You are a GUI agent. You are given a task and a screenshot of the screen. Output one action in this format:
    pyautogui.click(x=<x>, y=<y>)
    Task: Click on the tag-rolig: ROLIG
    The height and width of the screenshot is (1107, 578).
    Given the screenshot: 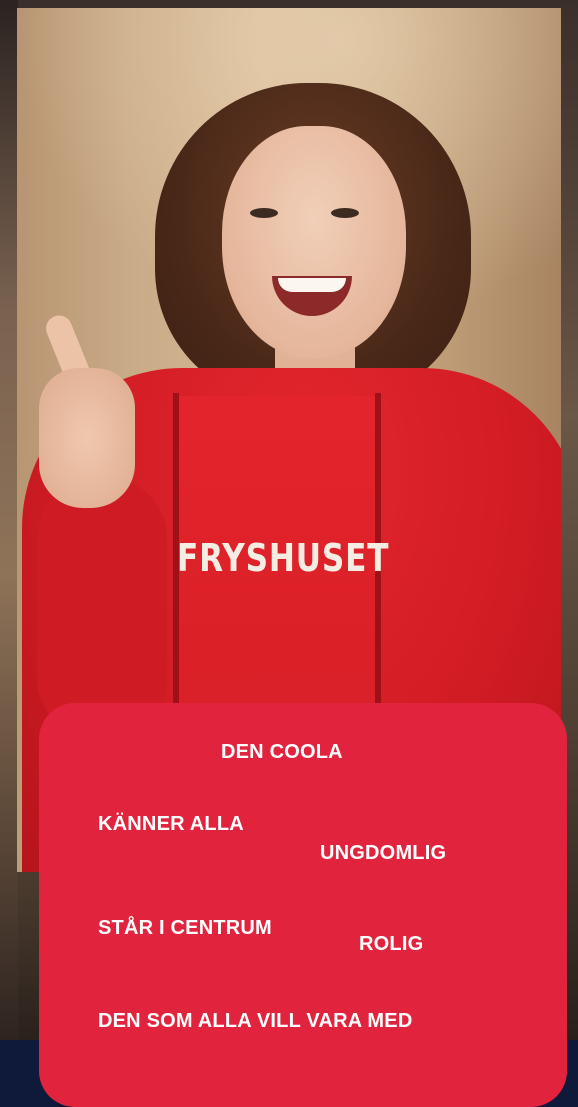 What is the action you would take?
    pyautogui.click(x=391, y=944)
    